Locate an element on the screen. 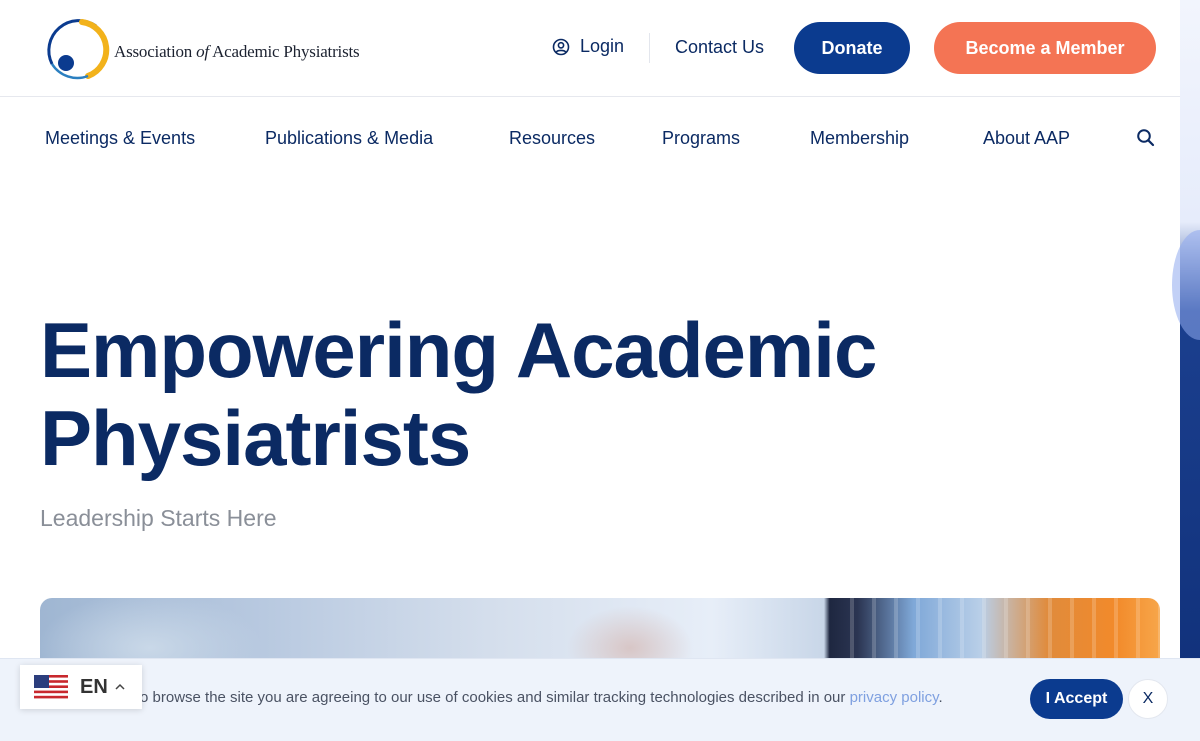  search-button is located at coordinates (1146, 140).